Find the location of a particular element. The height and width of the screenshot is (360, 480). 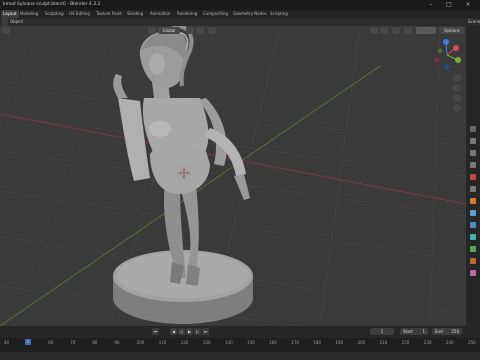

snap-toggle-icon is located at coordinates (190, 30).